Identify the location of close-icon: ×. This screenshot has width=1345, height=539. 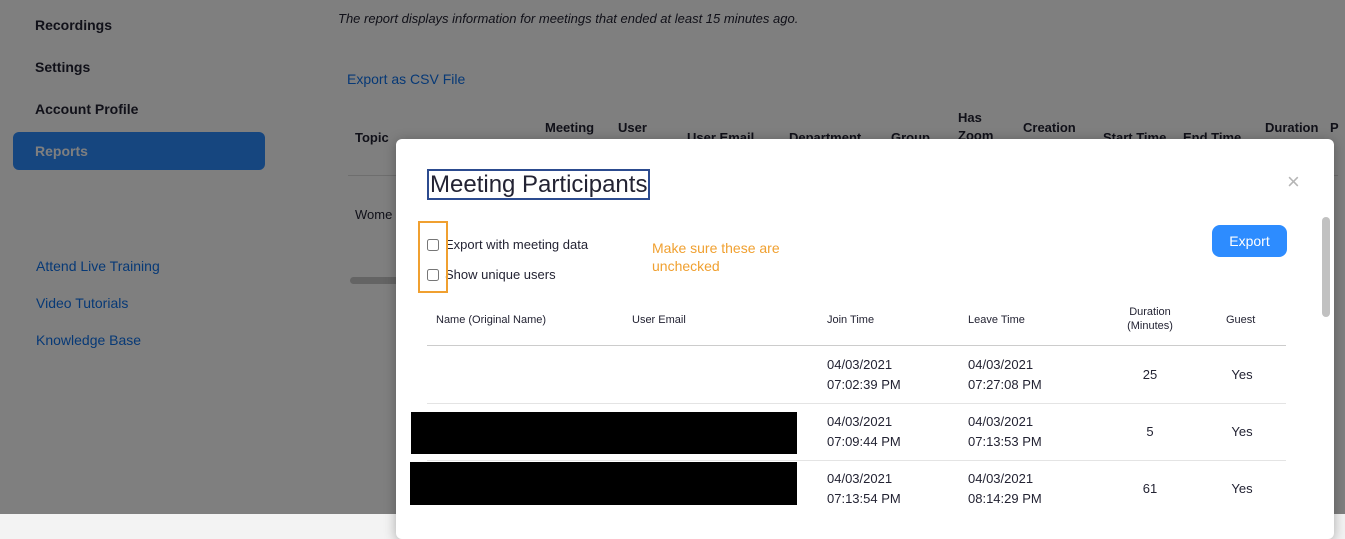
(1293, 182).